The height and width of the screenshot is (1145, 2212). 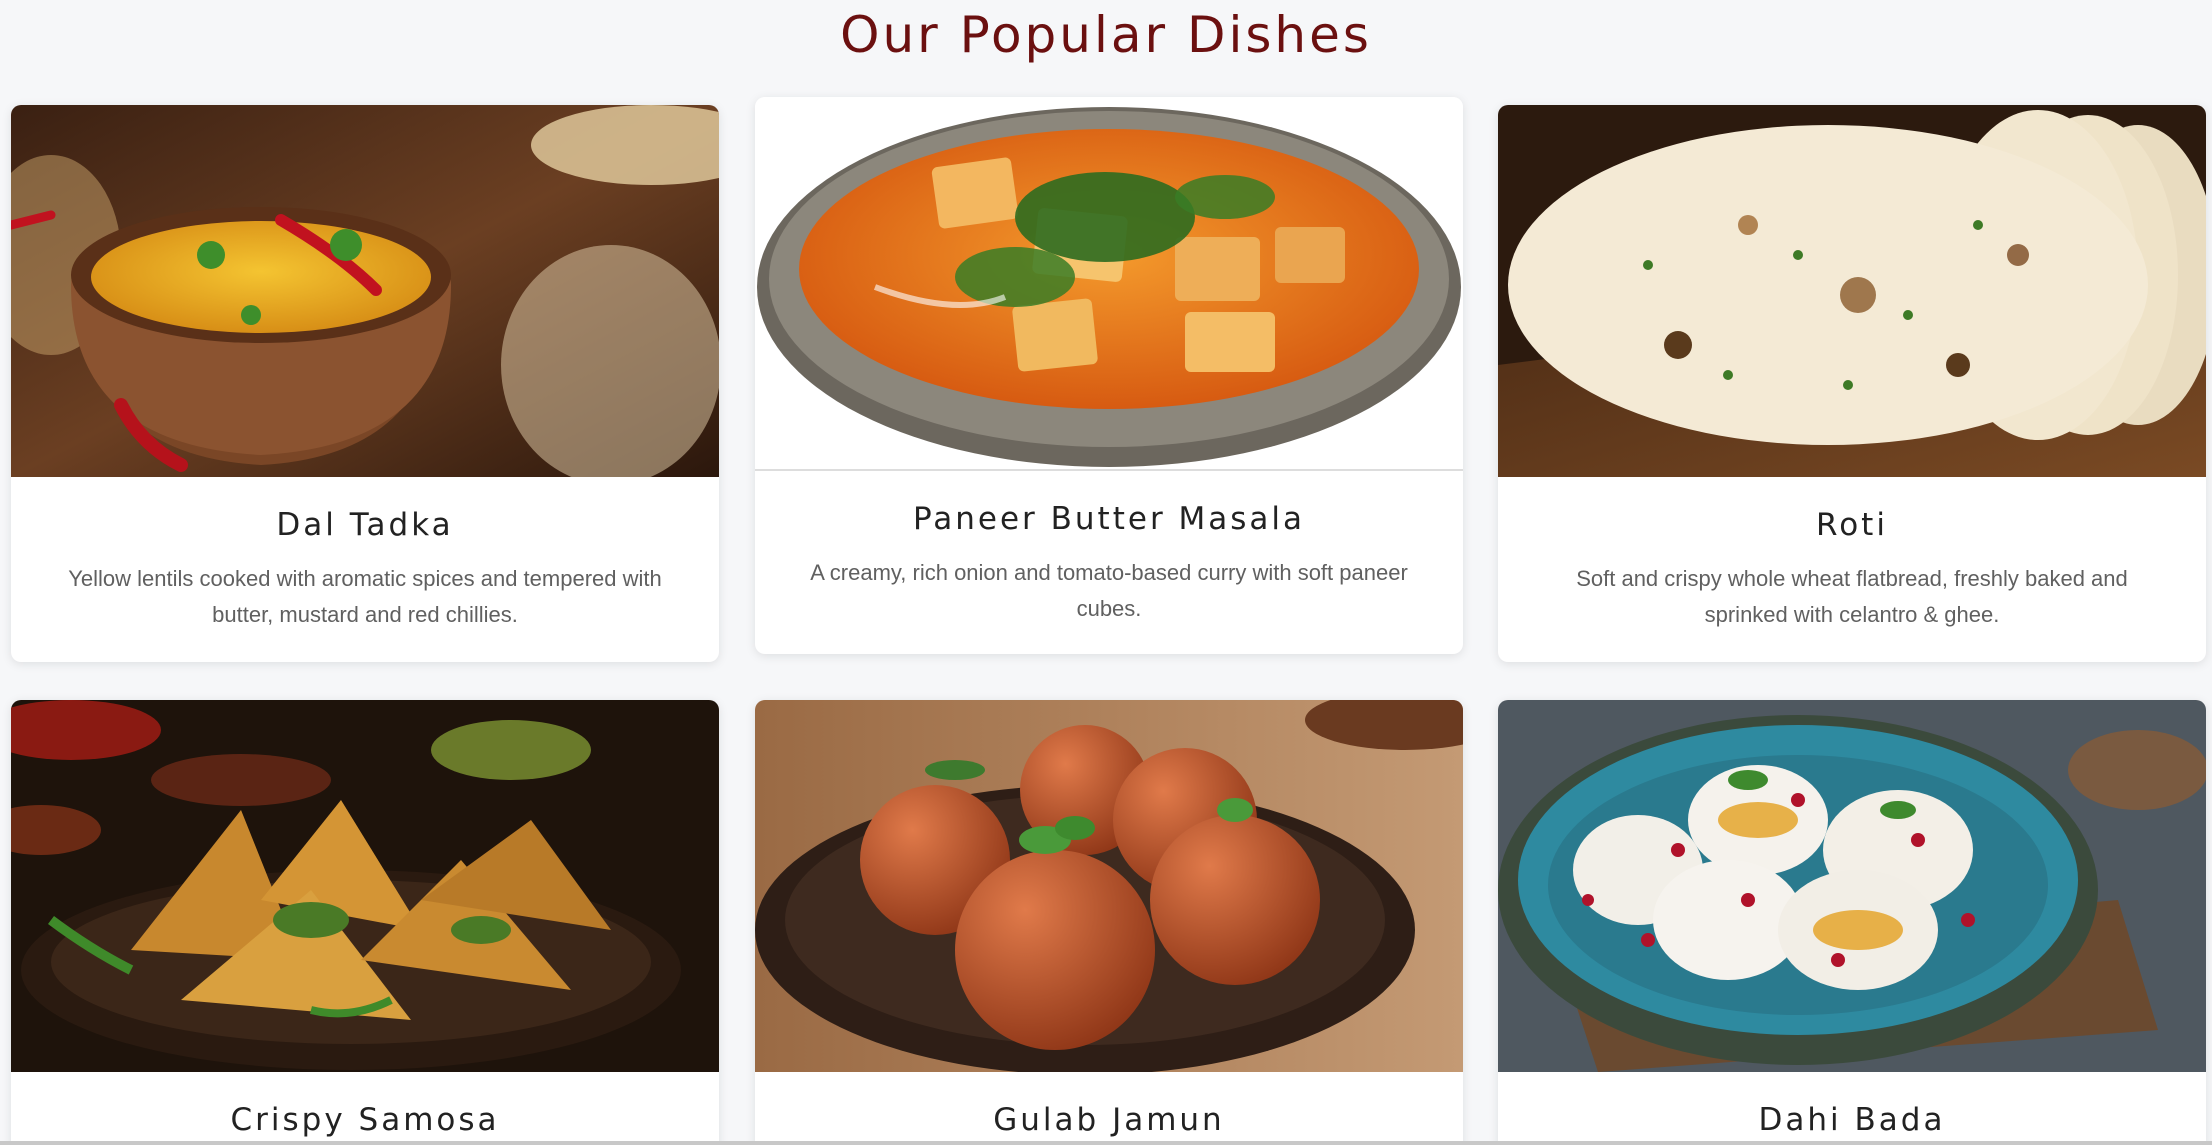 I want to click on horizontal-scrollbar, so click(x=1106, y=1143).